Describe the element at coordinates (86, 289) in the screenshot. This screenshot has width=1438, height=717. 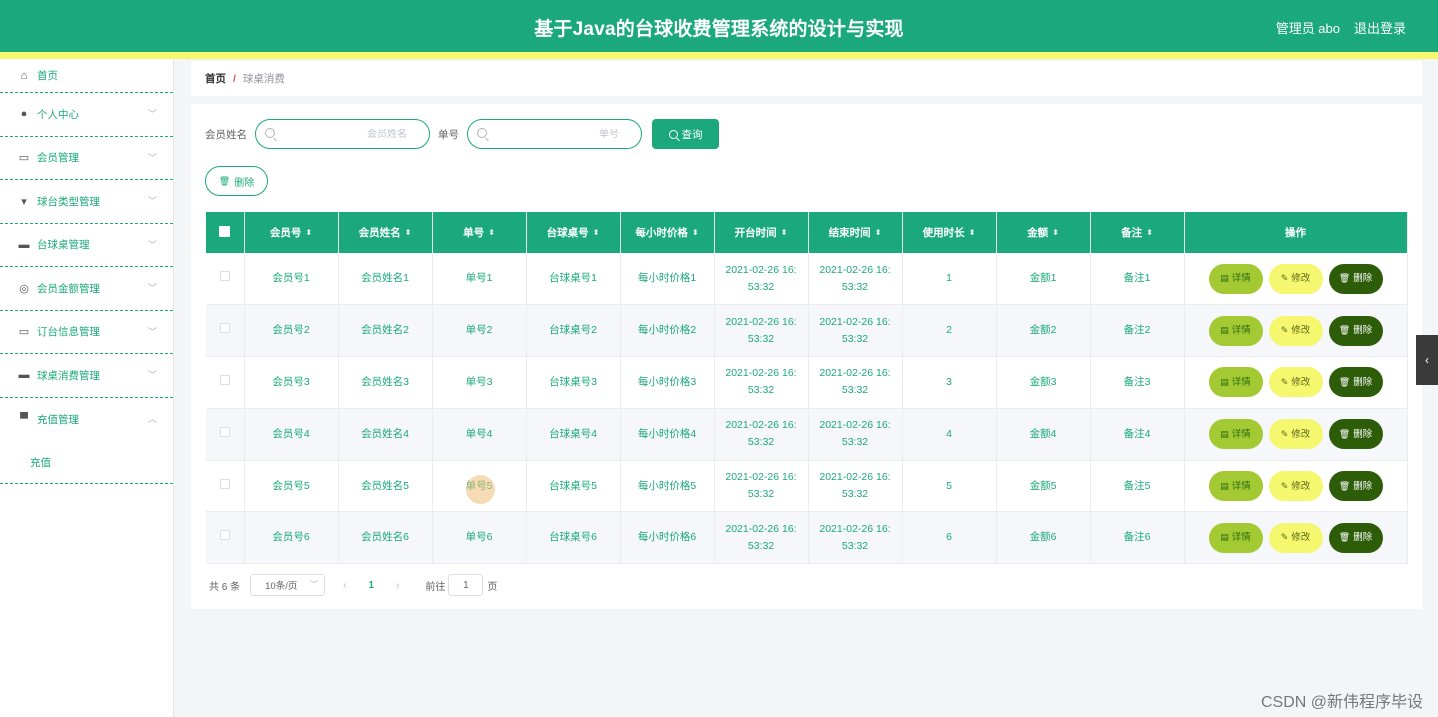
I see `sidebar-item-member-balance-management: ◎ 会员金额管理 ﹀` at that location.